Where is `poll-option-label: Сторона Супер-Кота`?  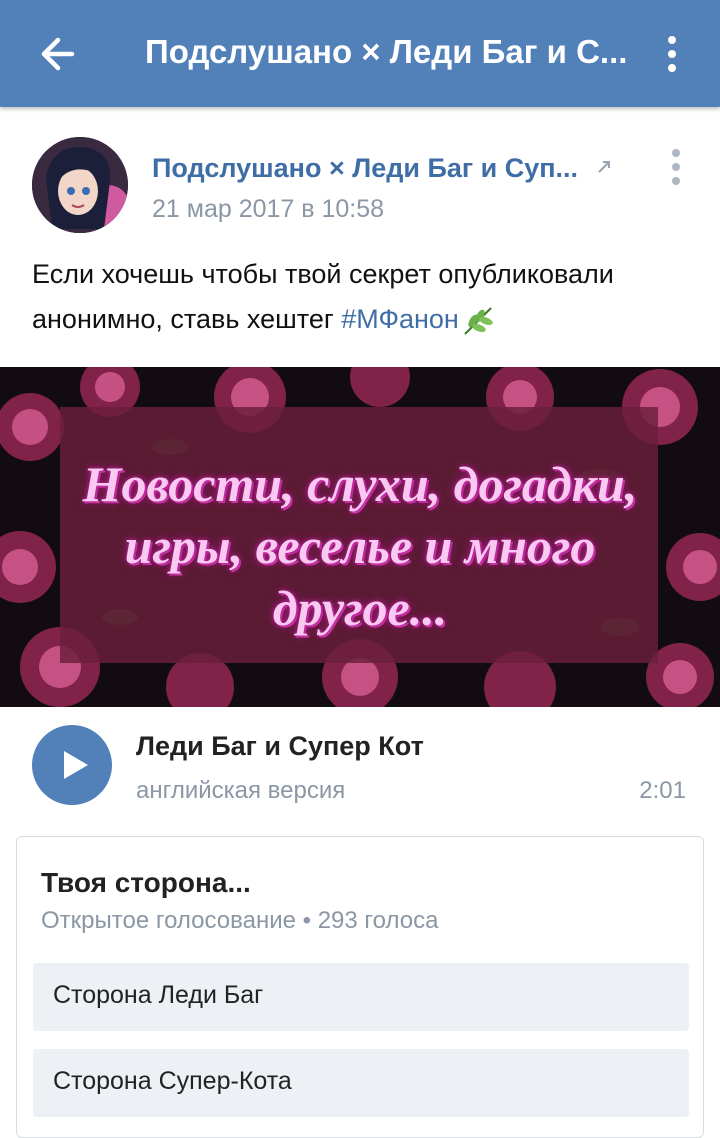
poll-option-label: Сторона Супер-Кота is located at coordinates (172, 1081).